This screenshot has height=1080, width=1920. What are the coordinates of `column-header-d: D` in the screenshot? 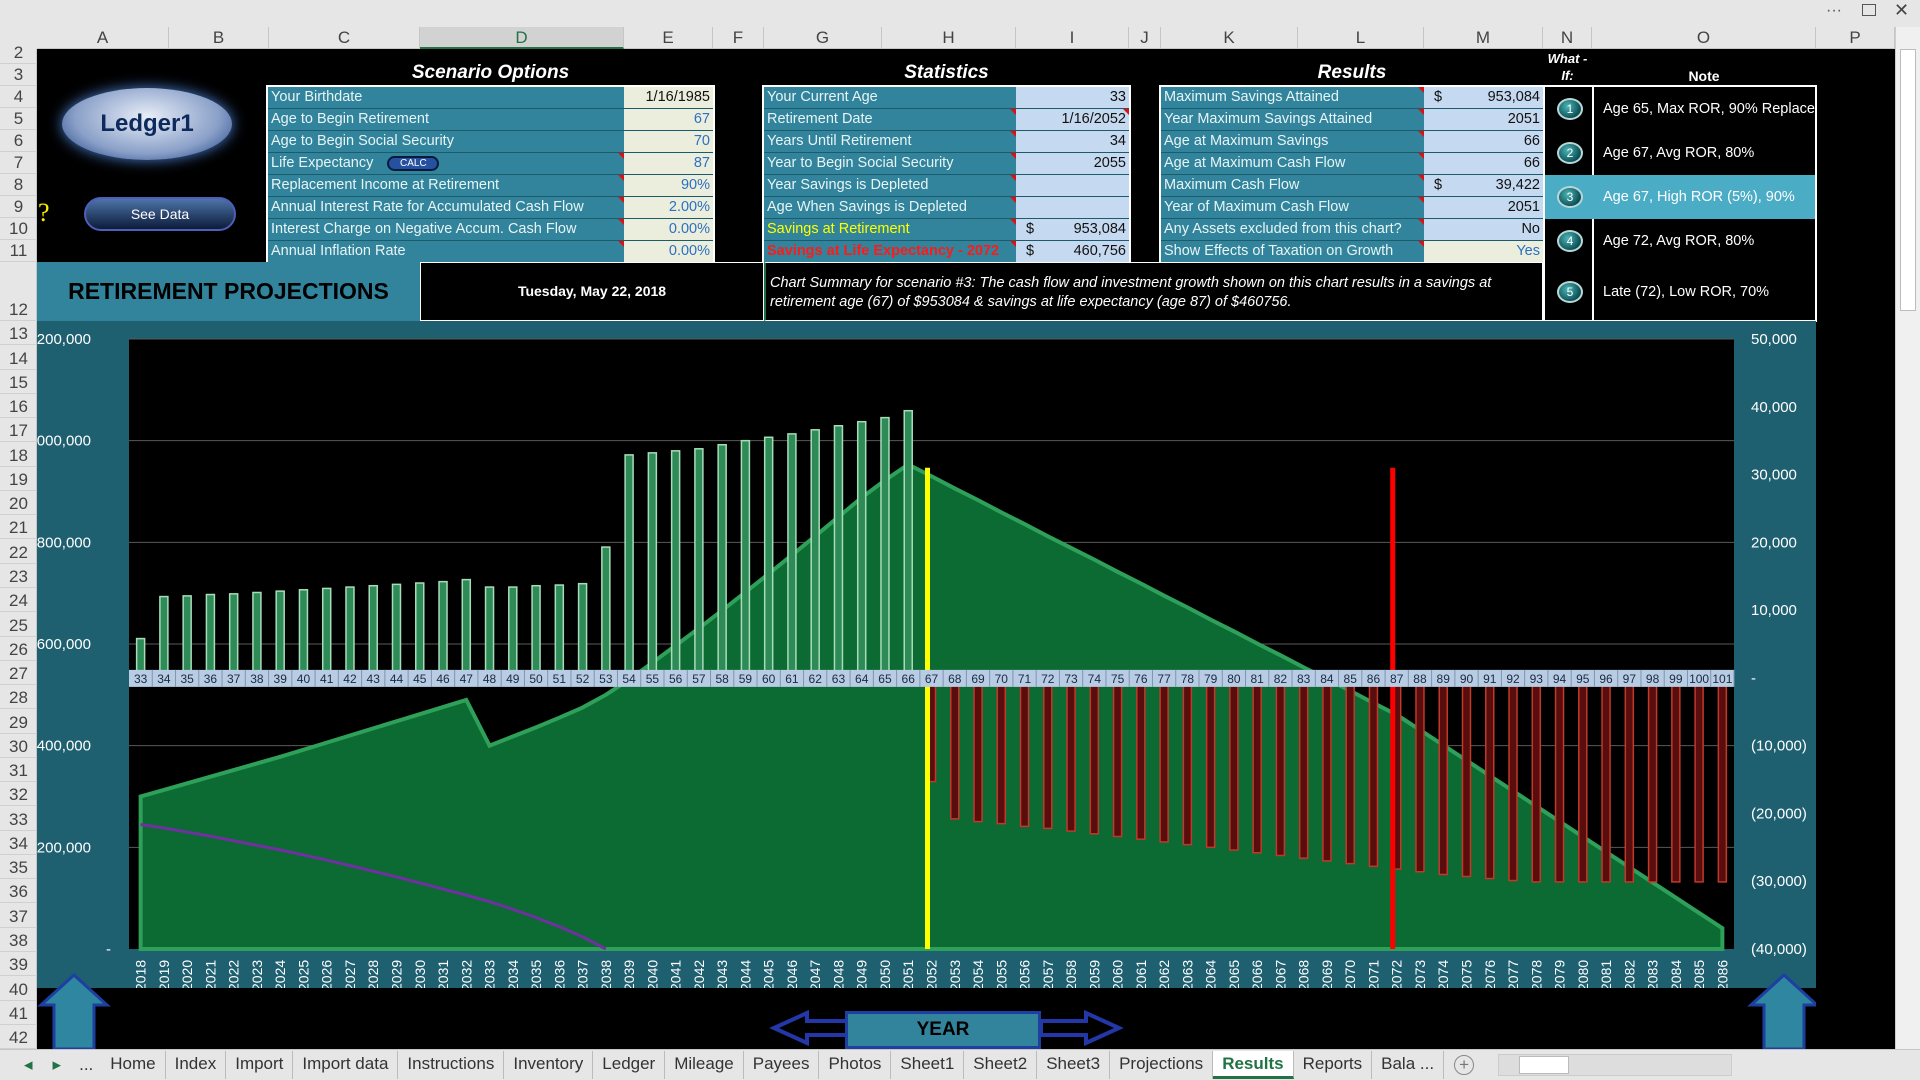 It's located at (522, 38).